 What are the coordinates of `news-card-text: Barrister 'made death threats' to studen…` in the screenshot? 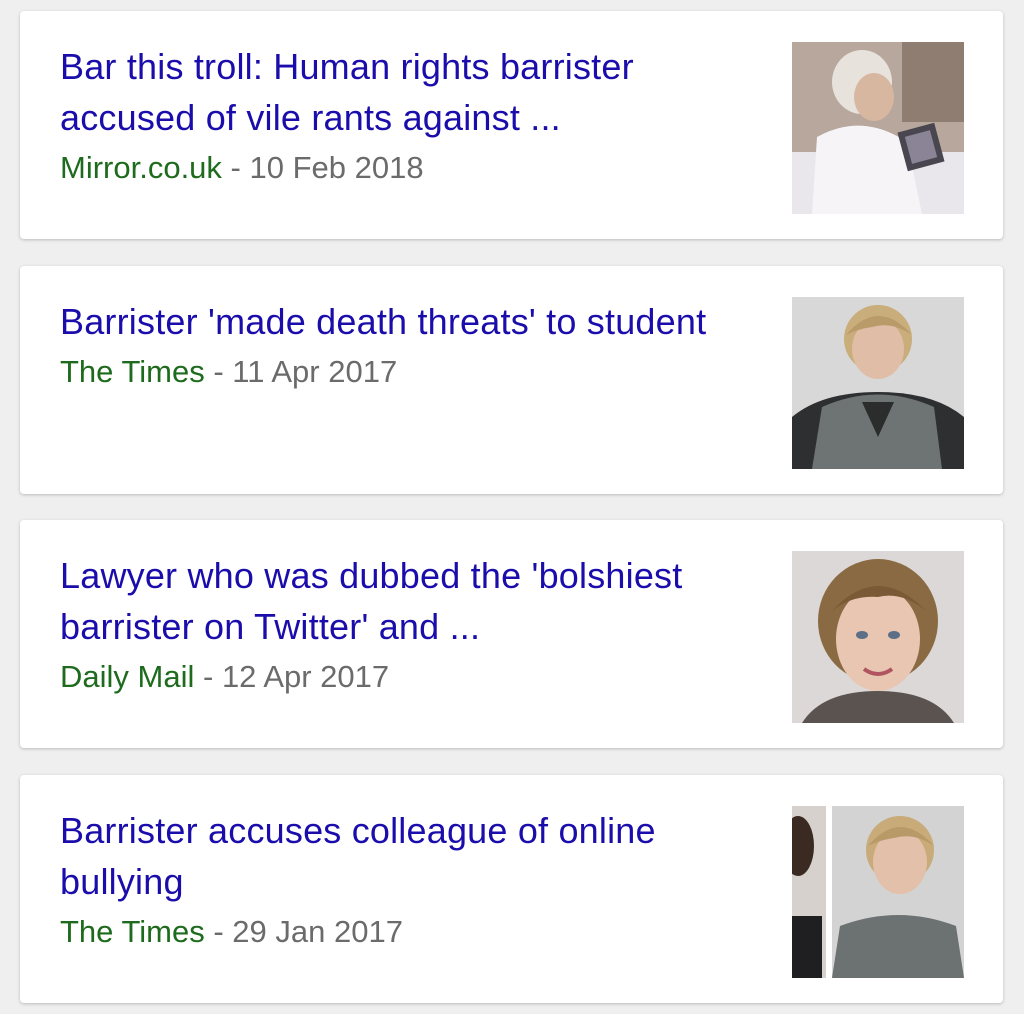 It's located at (410, 346).